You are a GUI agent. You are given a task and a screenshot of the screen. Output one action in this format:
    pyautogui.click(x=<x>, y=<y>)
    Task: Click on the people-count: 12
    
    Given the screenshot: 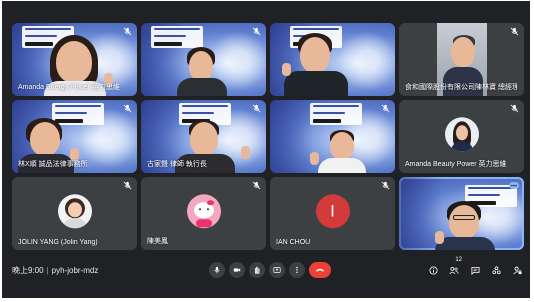 What is the action you would take?
    pyautogui.click(x=458, y=260)
    